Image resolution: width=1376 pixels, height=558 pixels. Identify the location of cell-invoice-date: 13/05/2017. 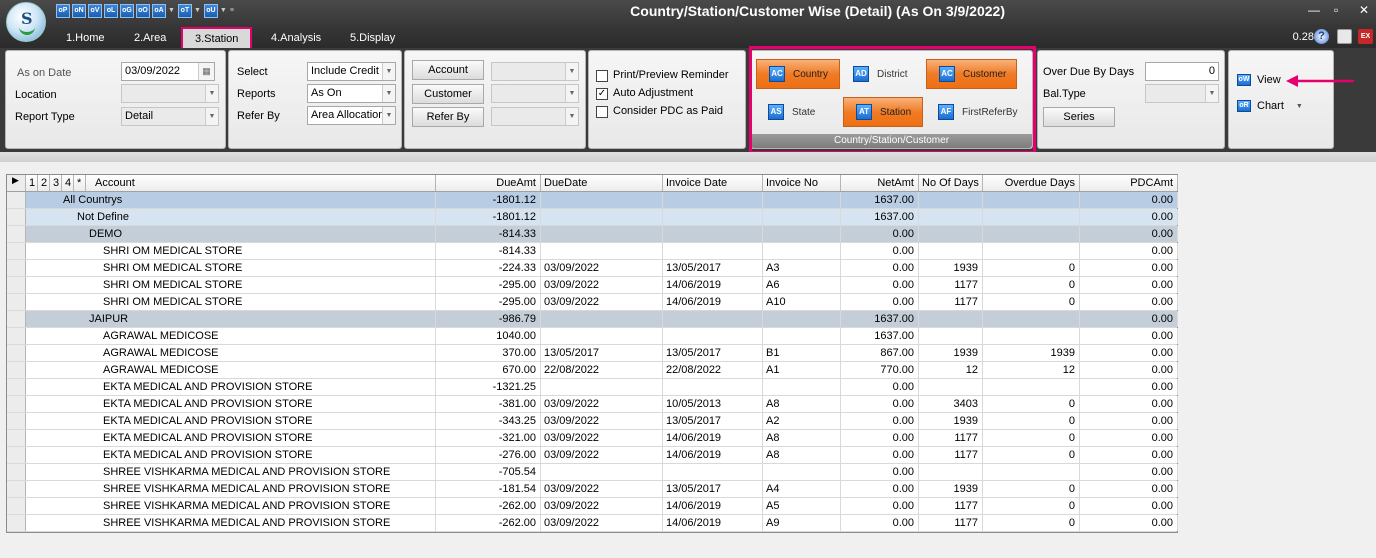
(713, 268).